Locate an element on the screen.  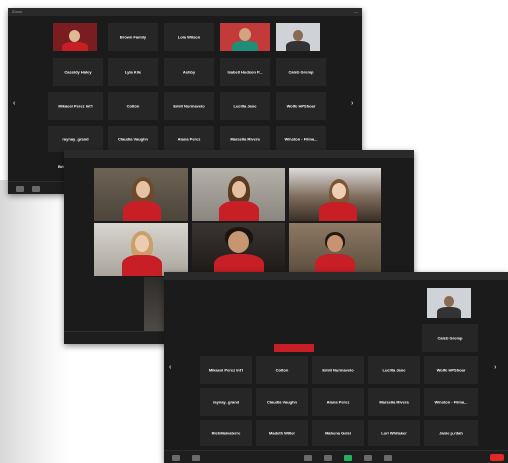
participant-tile: Lori Whitaker is located at coordinates (394, 433).